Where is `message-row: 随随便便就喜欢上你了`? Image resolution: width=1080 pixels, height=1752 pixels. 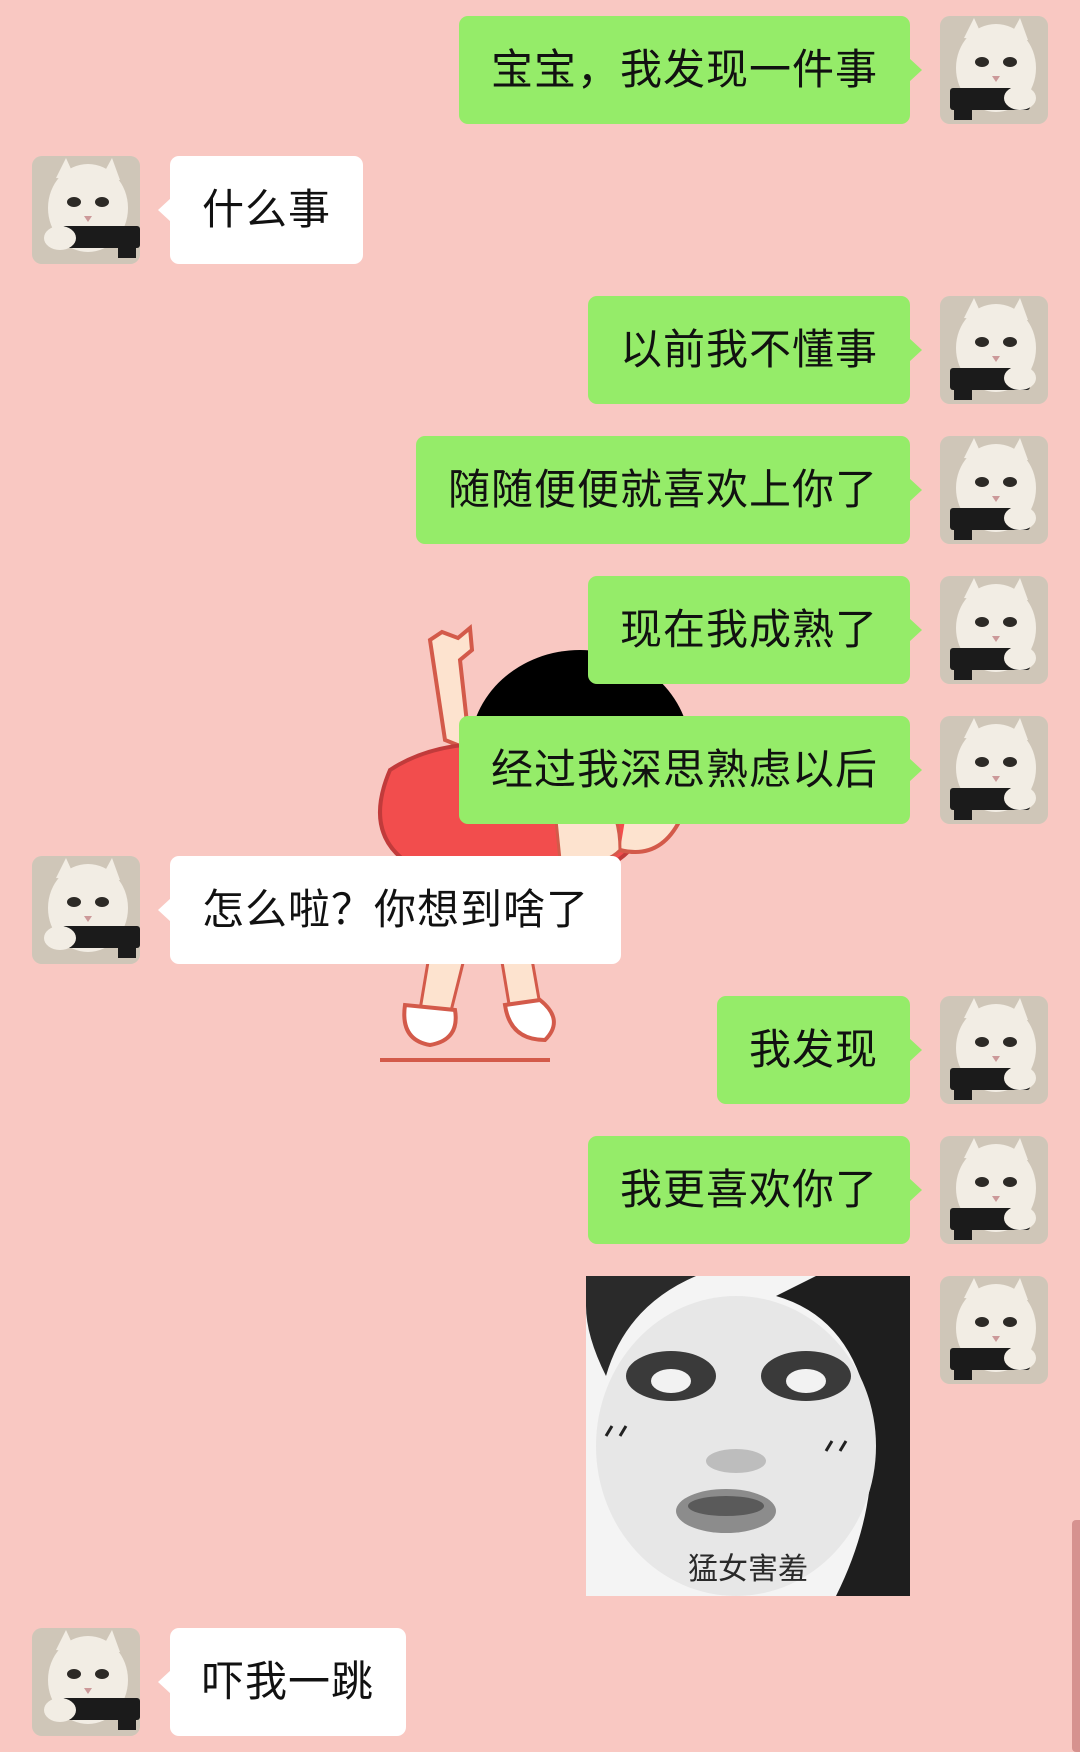 message-row: 随随便便就喜欢上你了 is located at coordinates (540, 490).